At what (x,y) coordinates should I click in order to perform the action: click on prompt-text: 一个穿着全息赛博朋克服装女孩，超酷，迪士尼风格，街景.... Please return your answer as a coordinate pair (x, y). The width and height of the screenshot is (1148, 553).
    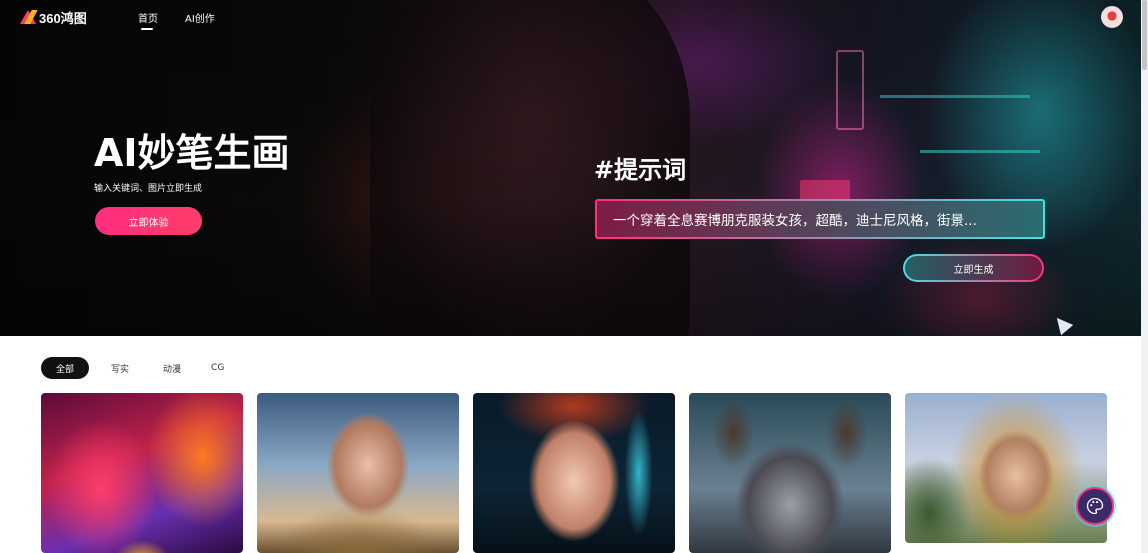
    Looking at the image, I should click on (795, 221).